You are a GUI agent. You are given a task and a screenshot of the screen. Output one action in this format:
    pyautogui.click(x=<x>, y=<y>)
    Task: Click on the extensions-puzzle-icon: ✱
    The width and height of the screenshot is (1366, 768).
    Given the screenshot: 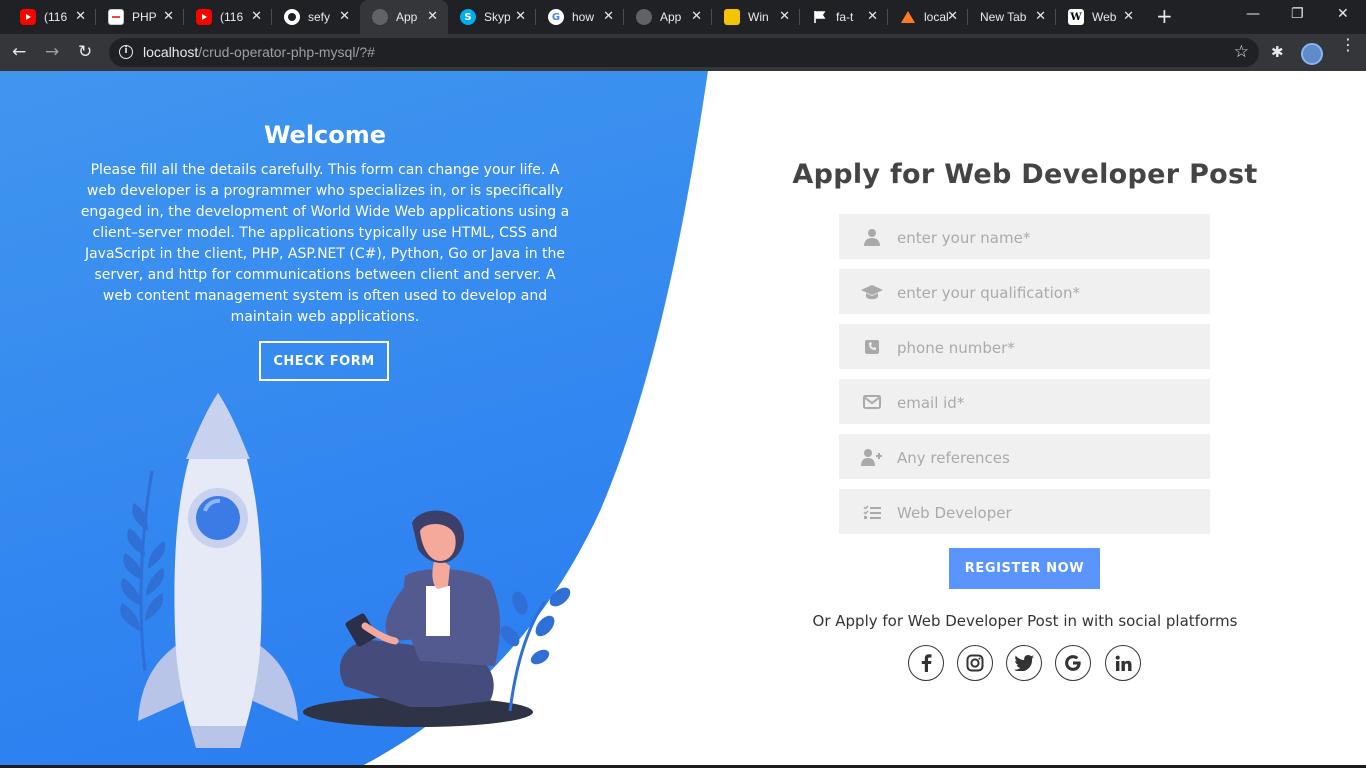 What is the action you would take?
    pyautogui.click(x=1277, y=52)
    